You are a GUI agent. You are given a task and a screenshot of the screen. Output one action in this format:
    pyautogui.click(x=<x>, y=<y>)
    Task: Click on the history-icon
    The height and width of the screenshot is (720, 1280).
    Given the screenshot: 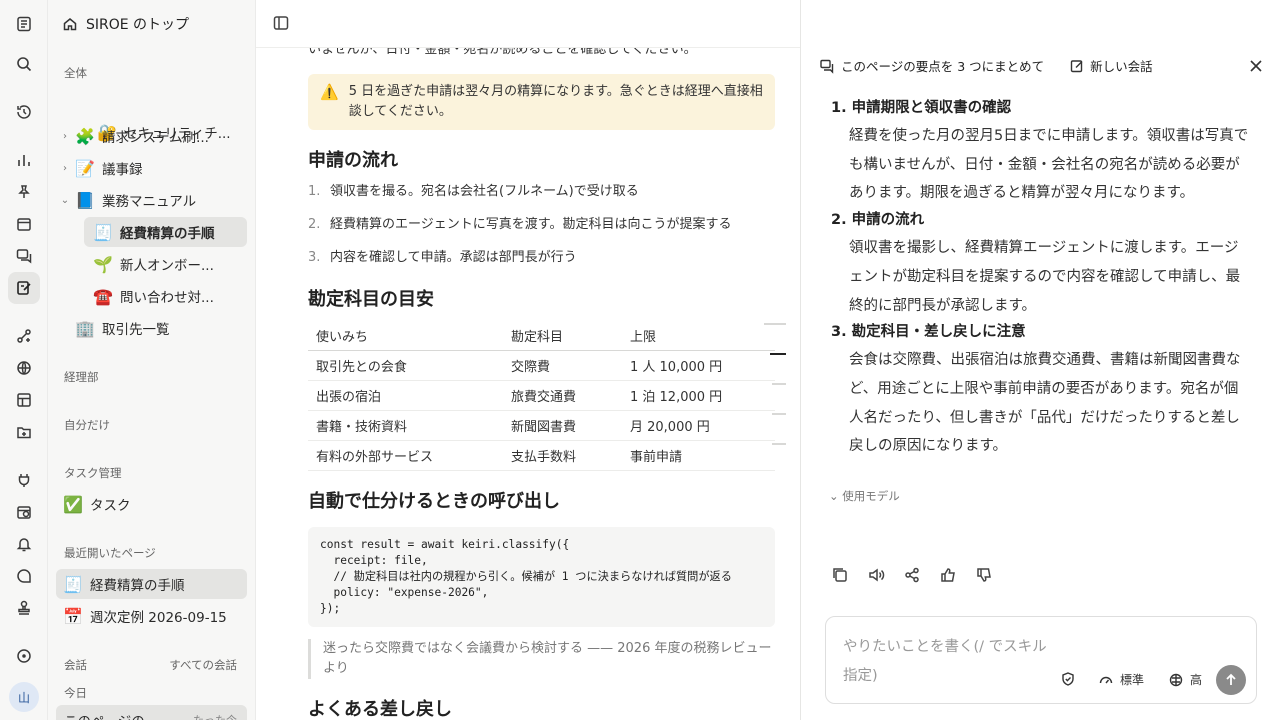 What is the action you would take?
    pyautogui.click(x=24, y=112)
    